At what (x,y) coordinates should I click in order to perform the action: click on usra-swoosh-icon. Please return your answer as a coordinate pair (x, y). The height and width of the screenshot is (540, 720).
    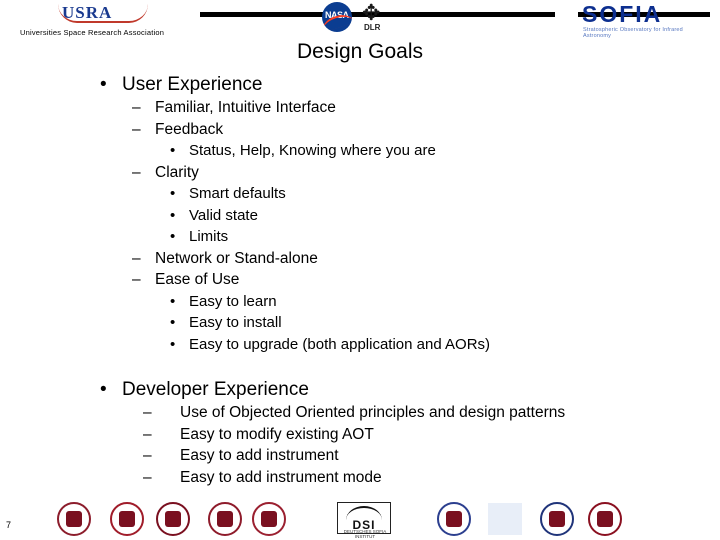
    Looking at the image, I should click on (103, 13).